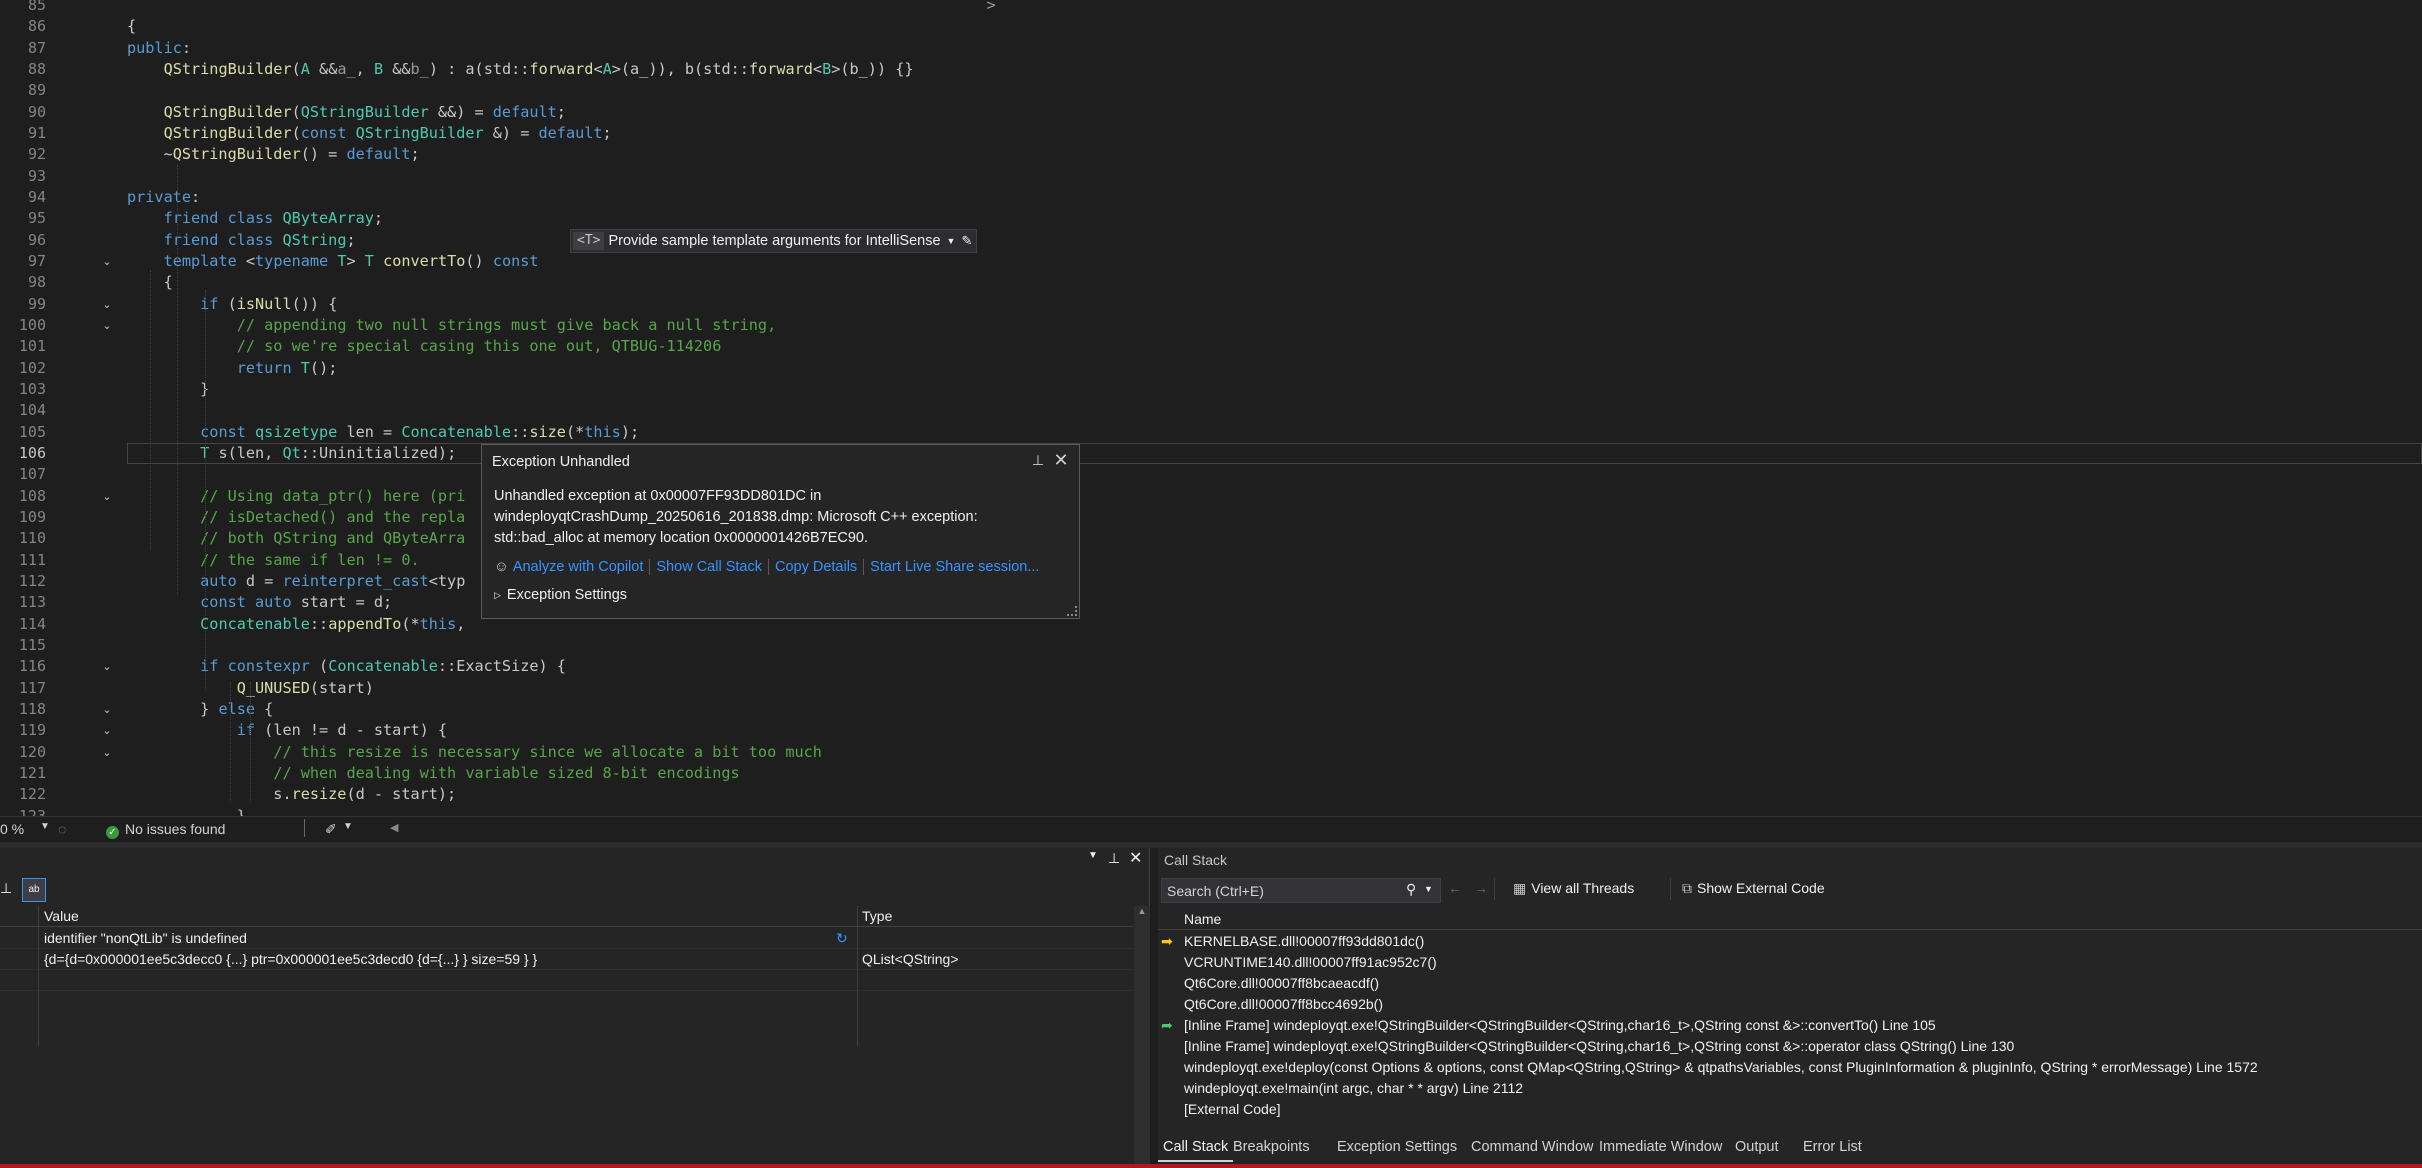 The image size is (2422, 1168). I want to click on edit-pencil-icon: ✎, so click(966, 241).